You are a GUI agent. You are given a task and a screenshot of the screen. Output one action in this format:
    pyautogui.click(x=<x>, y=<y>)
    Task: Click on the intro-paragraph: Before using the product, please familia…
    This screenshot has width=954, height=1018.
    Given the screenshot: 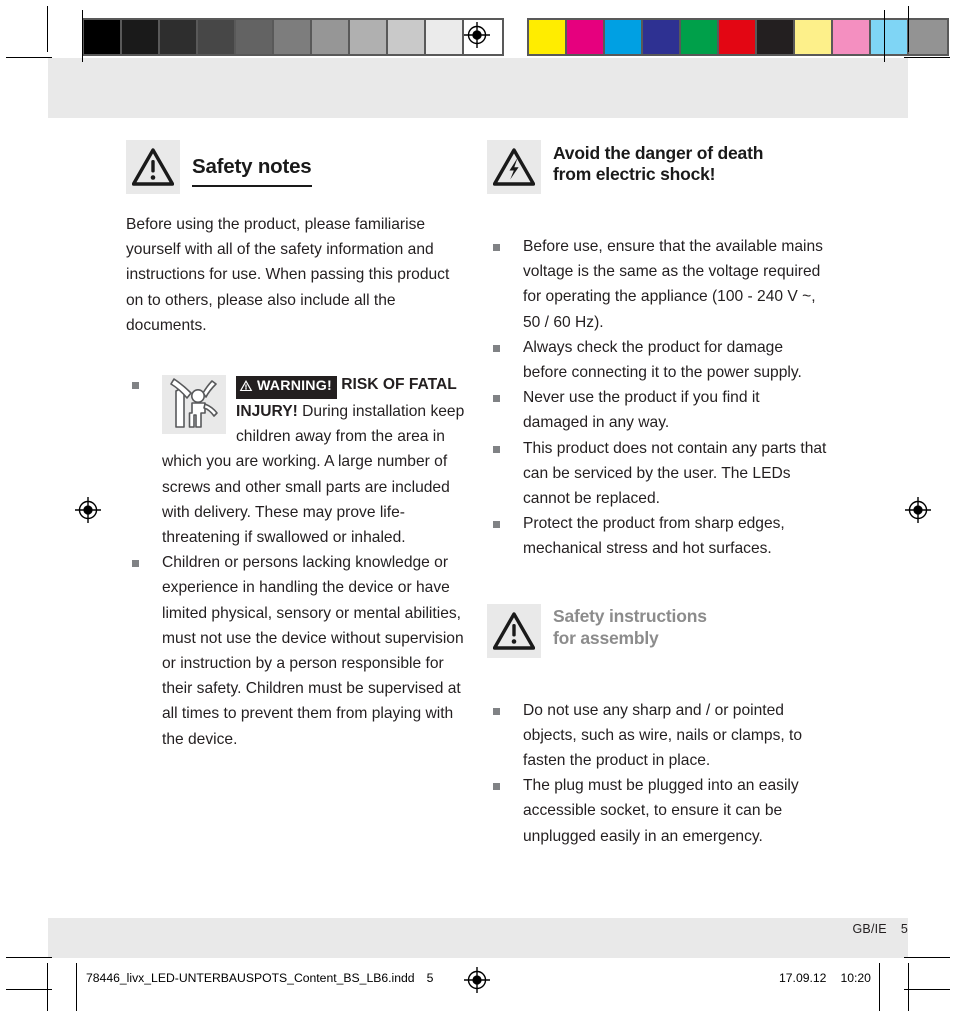 What is the action you would take?
    pyautogui.click(x=288, y=275)
    